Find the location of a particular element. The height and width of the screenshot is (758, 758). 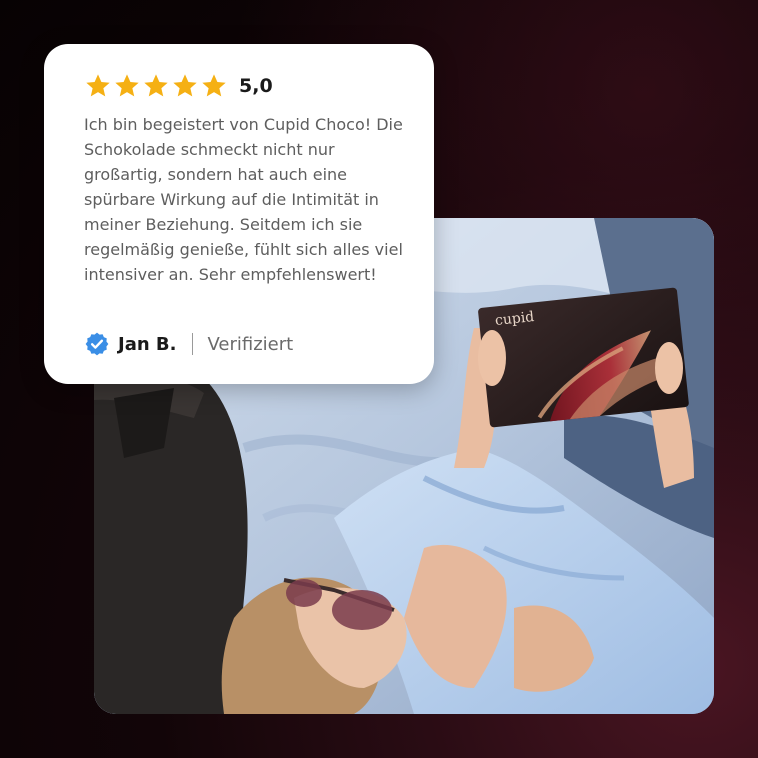

author-name: Jan B. is located at coordinates (147, 344).